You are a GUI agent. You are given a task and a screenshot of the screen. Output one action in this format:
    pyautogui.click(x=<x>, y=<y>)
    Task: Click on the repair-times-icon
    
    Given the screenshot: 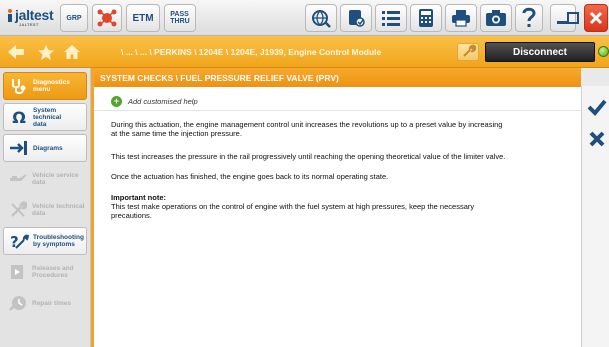 What is the action you would take?
    pyautogui.click(x=18, y=303)
    